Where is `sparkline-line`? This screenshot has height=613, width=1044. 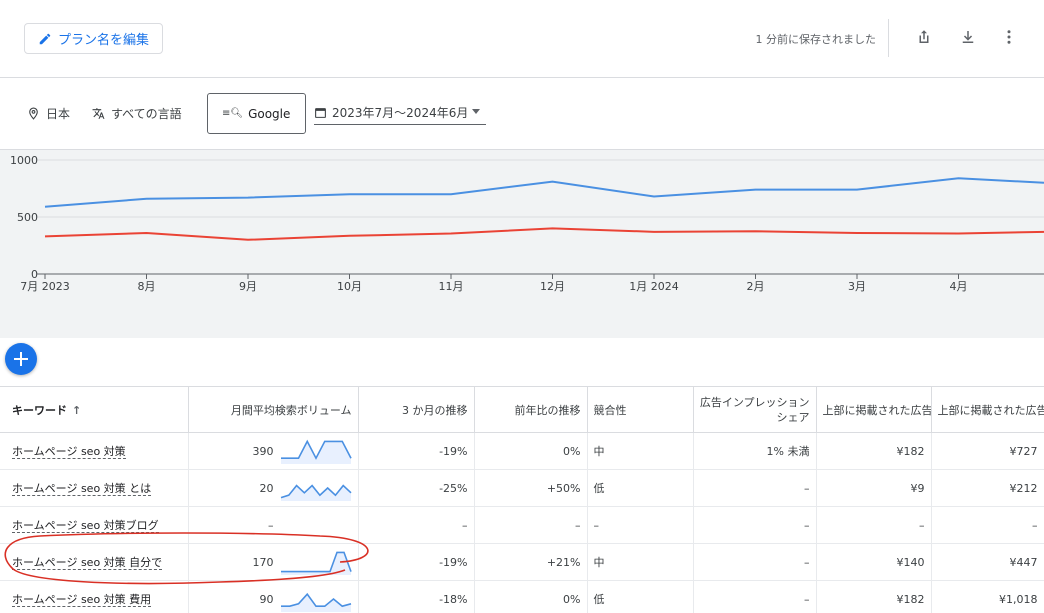
sparkline-line is located at coordinates (315, 600).